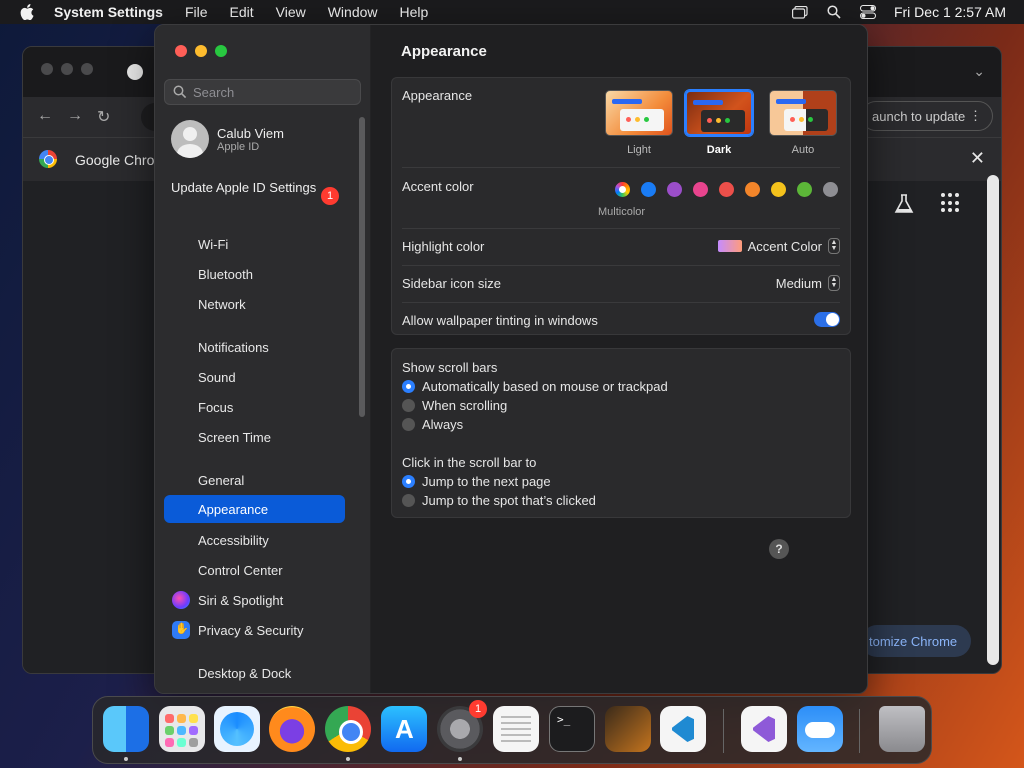 The width and height of the screenshot is (1024, 768). What do you see at coordinates (438, 186) in the screenshot?
I see `accent-color-label: Accent color` at bounding box center [438, 186].